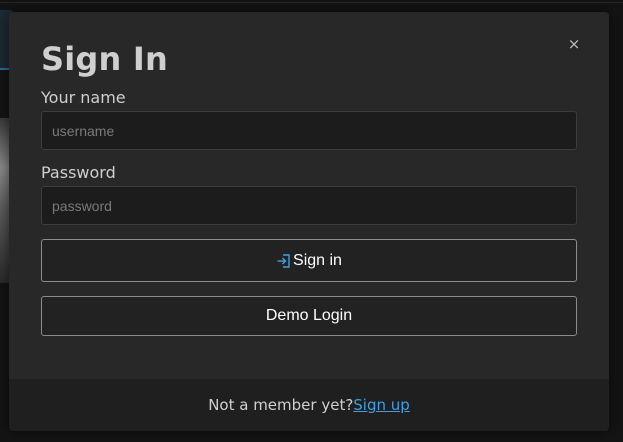  I want to click on modal-footer: Not a member yet? Sign up, so click(309, 405).